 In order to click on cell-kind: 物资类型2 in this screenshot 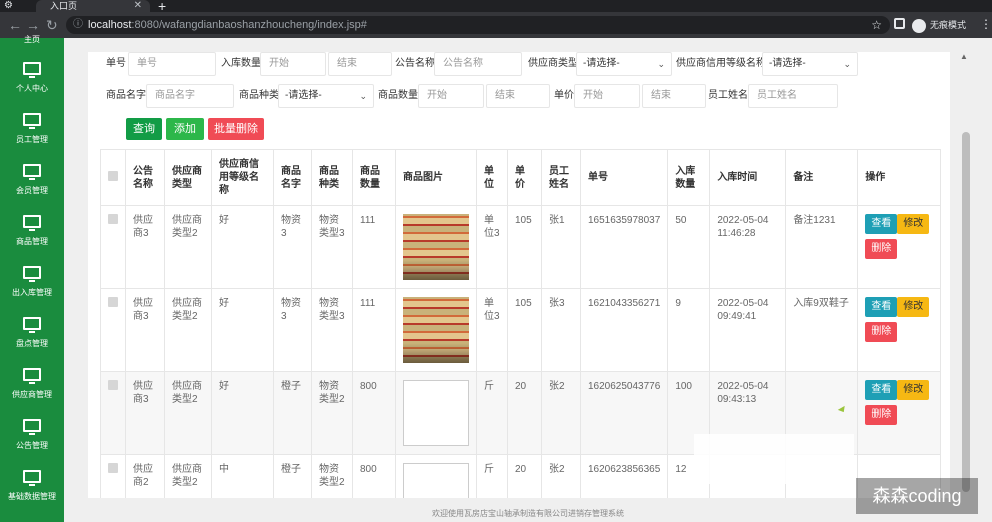, I will do `click(332, 476)`.